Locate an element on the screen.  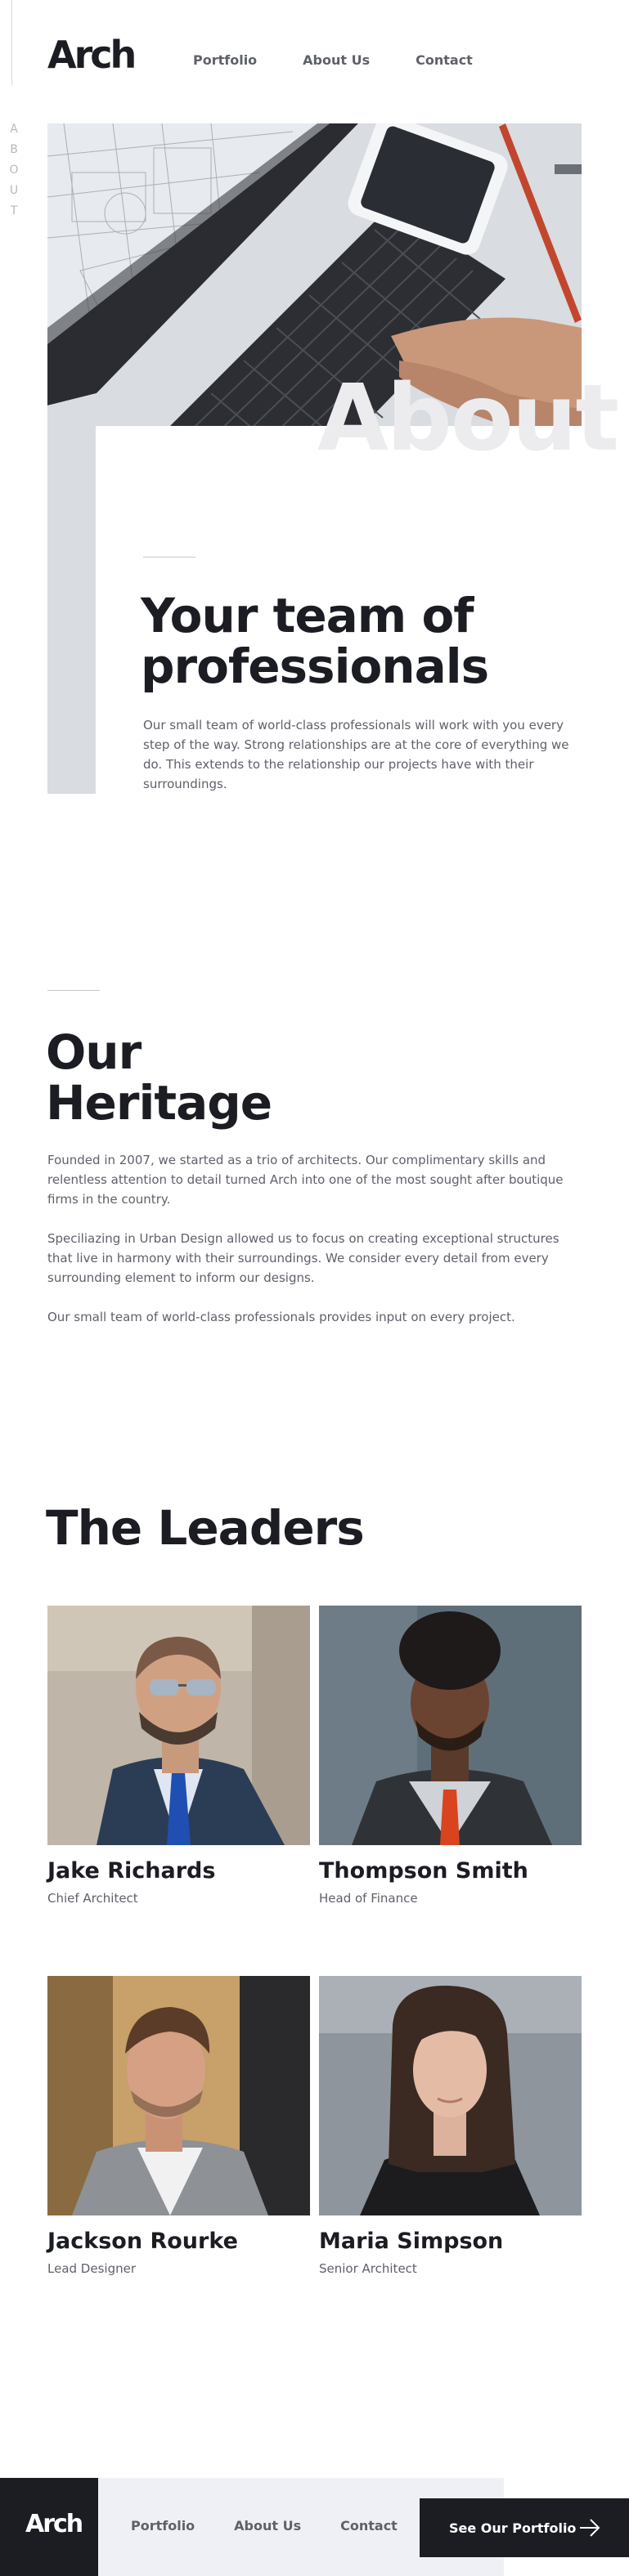
footer-logo: Arch is located at coordinates (54, 2525).